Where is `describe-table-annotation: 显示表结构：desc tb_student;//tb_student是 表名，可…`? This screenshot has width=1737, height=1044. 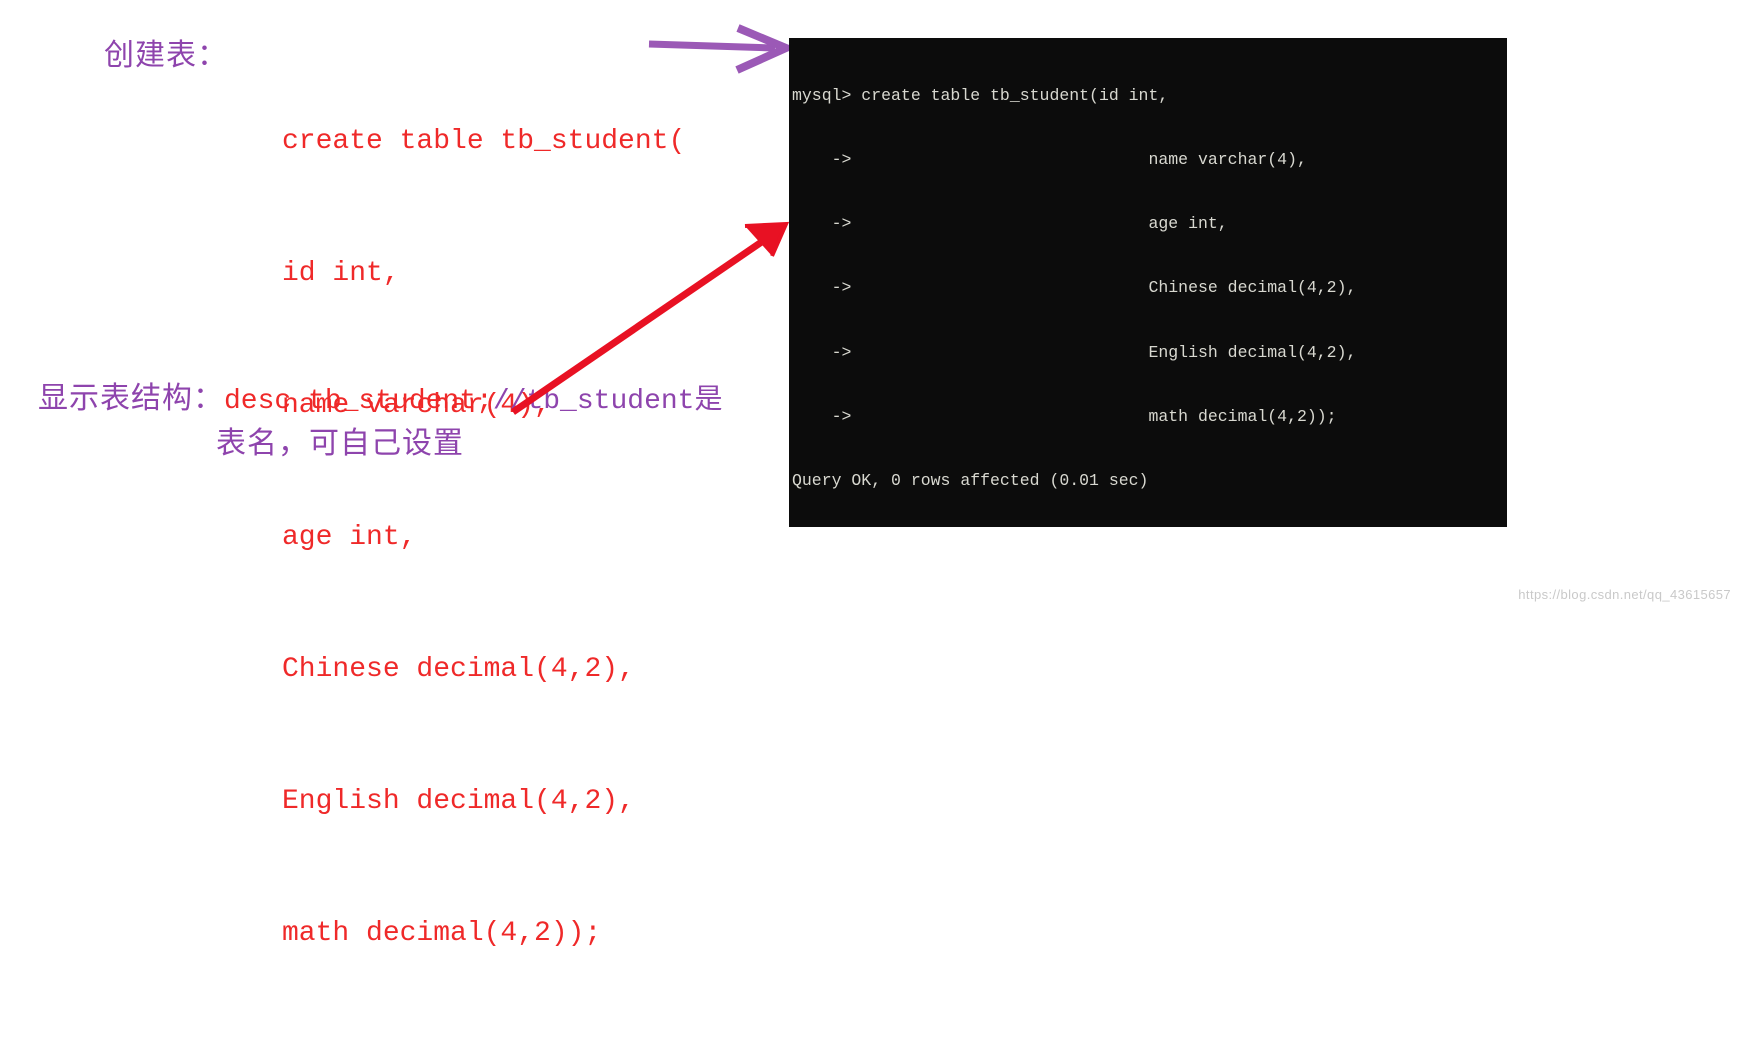
describe-table-annotation: 显示表结构：desc tb_student;//tb_student是 表名，可… is located at coordinates (380, 421).